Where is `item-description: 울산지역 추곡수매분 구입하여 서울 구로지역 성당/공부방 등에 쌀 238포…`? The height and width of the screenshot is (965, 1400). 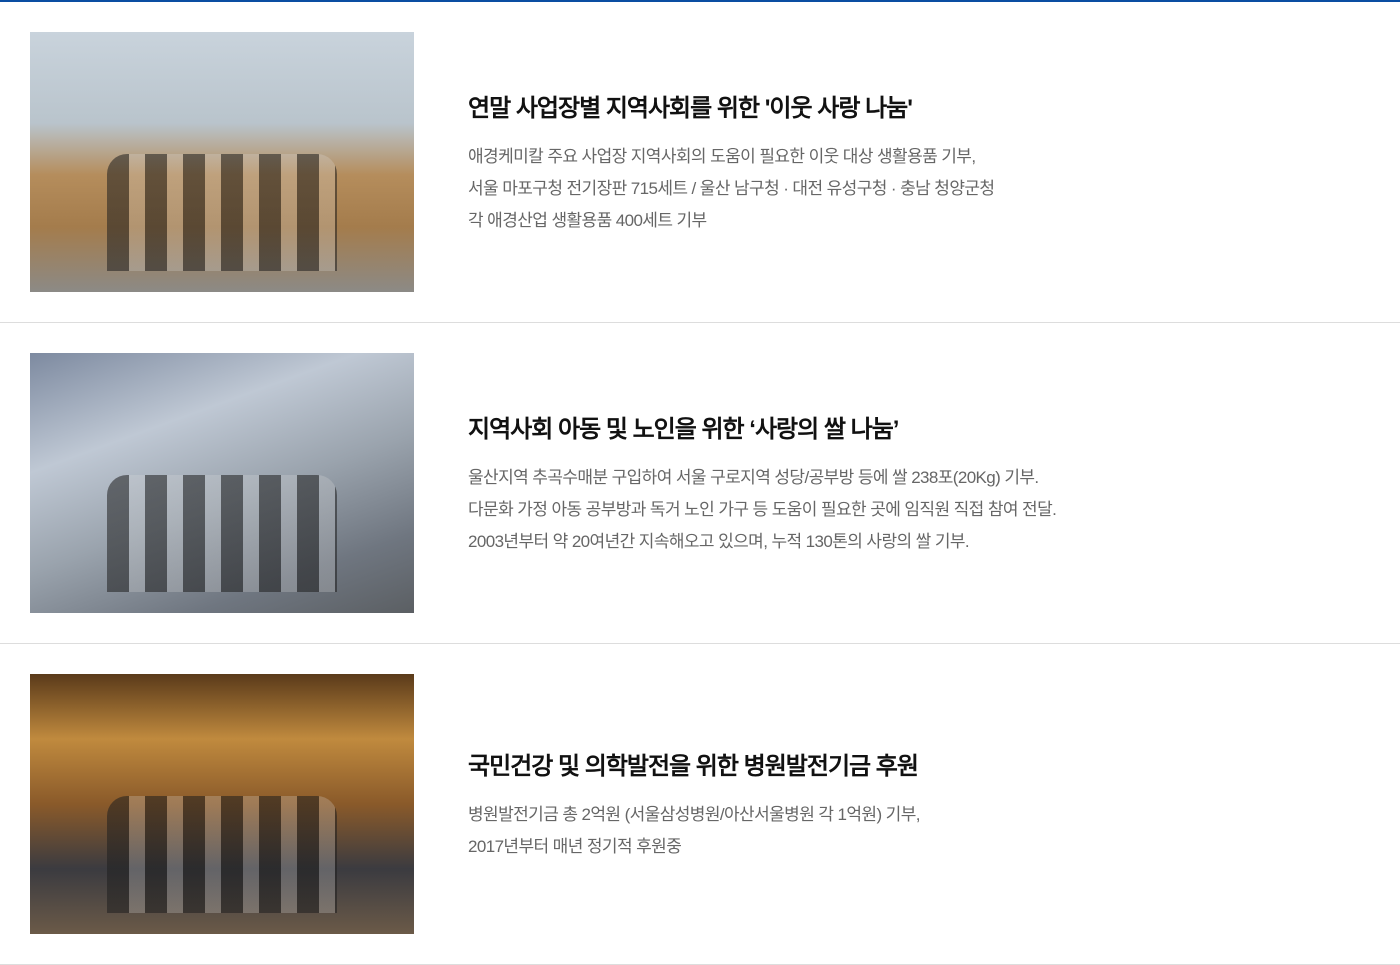 item-description: 울산지역 추곡수매분 구입하여 서울 구로지역 성당/공부방 등에 쌀 238포… is located at coordinates (762, 510).